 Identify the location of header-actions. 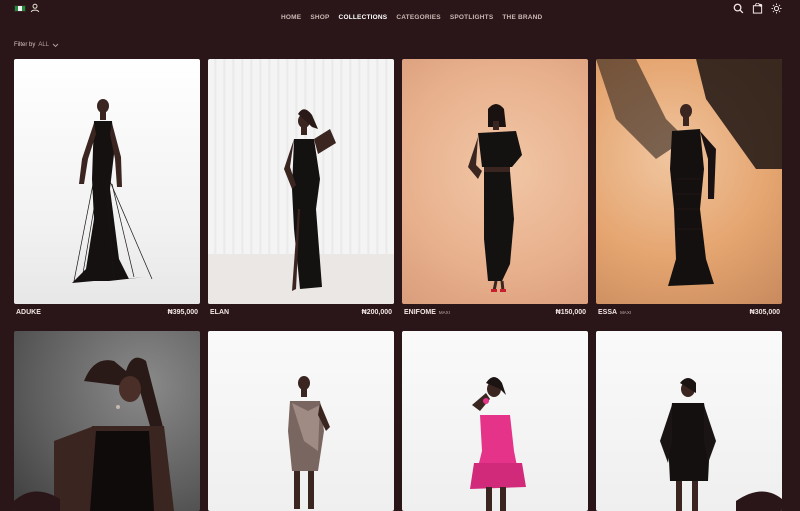
(757, 8).